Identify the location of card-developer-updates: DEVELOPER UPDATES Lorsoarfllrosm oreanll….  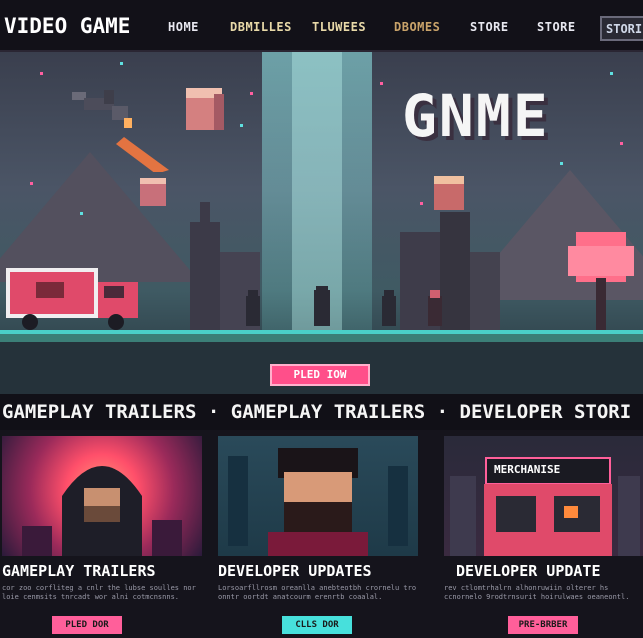
(318, 536).